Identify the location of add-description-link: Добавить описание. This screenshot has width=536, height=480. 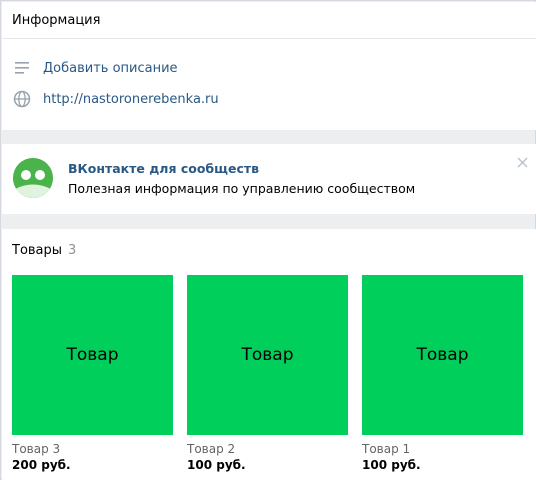
(110, 68).